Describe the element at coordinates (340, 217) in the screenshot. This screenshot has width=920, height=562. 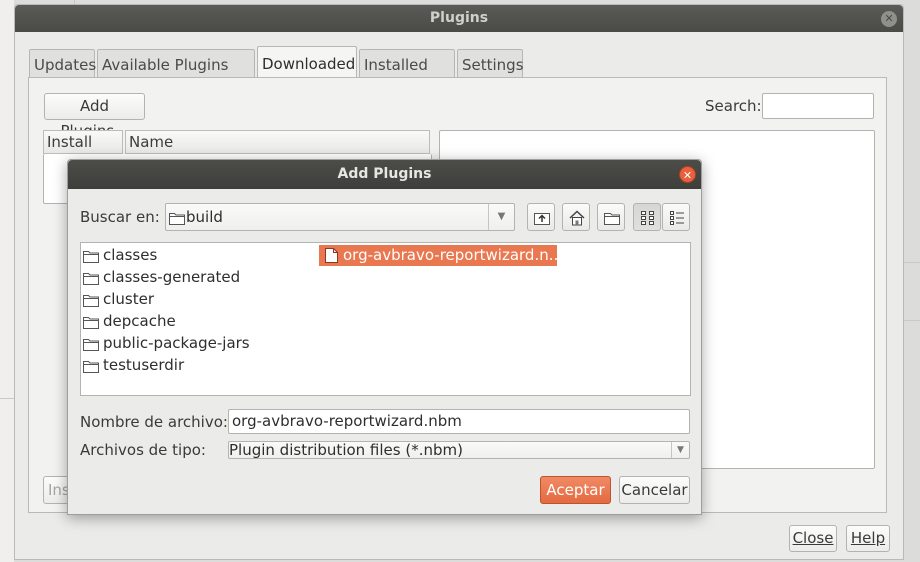
I see `look-in-combo: build ▼` at that location.